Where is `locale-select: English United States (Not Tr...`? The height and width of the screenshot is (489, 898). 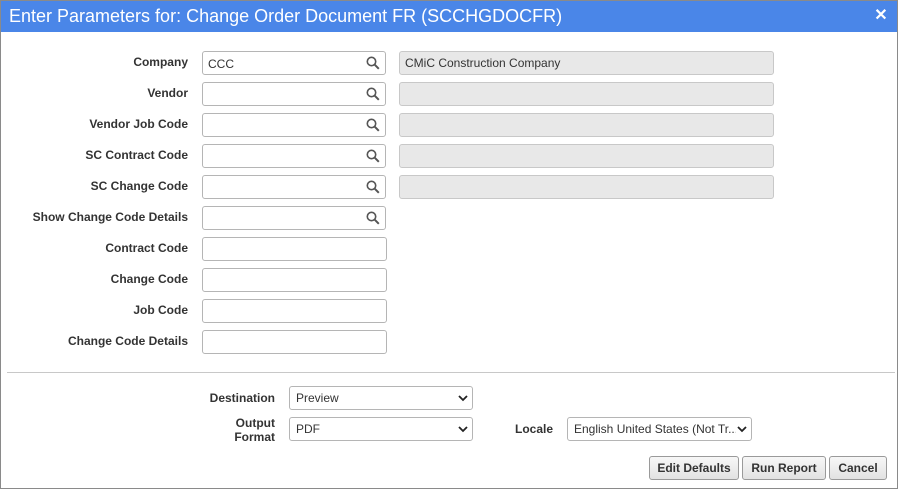
locale-select: English United States (Not Tr... is located at coordinates (659, 429).